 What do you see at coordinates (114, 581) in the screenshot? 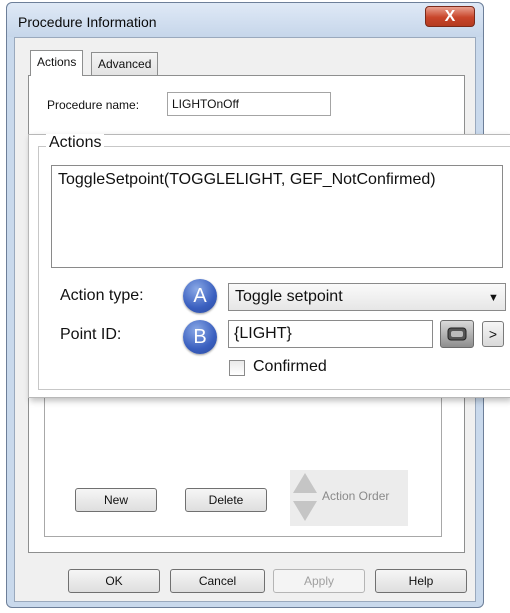
I see `ok-button: OK` at bounding box center [114, 581].